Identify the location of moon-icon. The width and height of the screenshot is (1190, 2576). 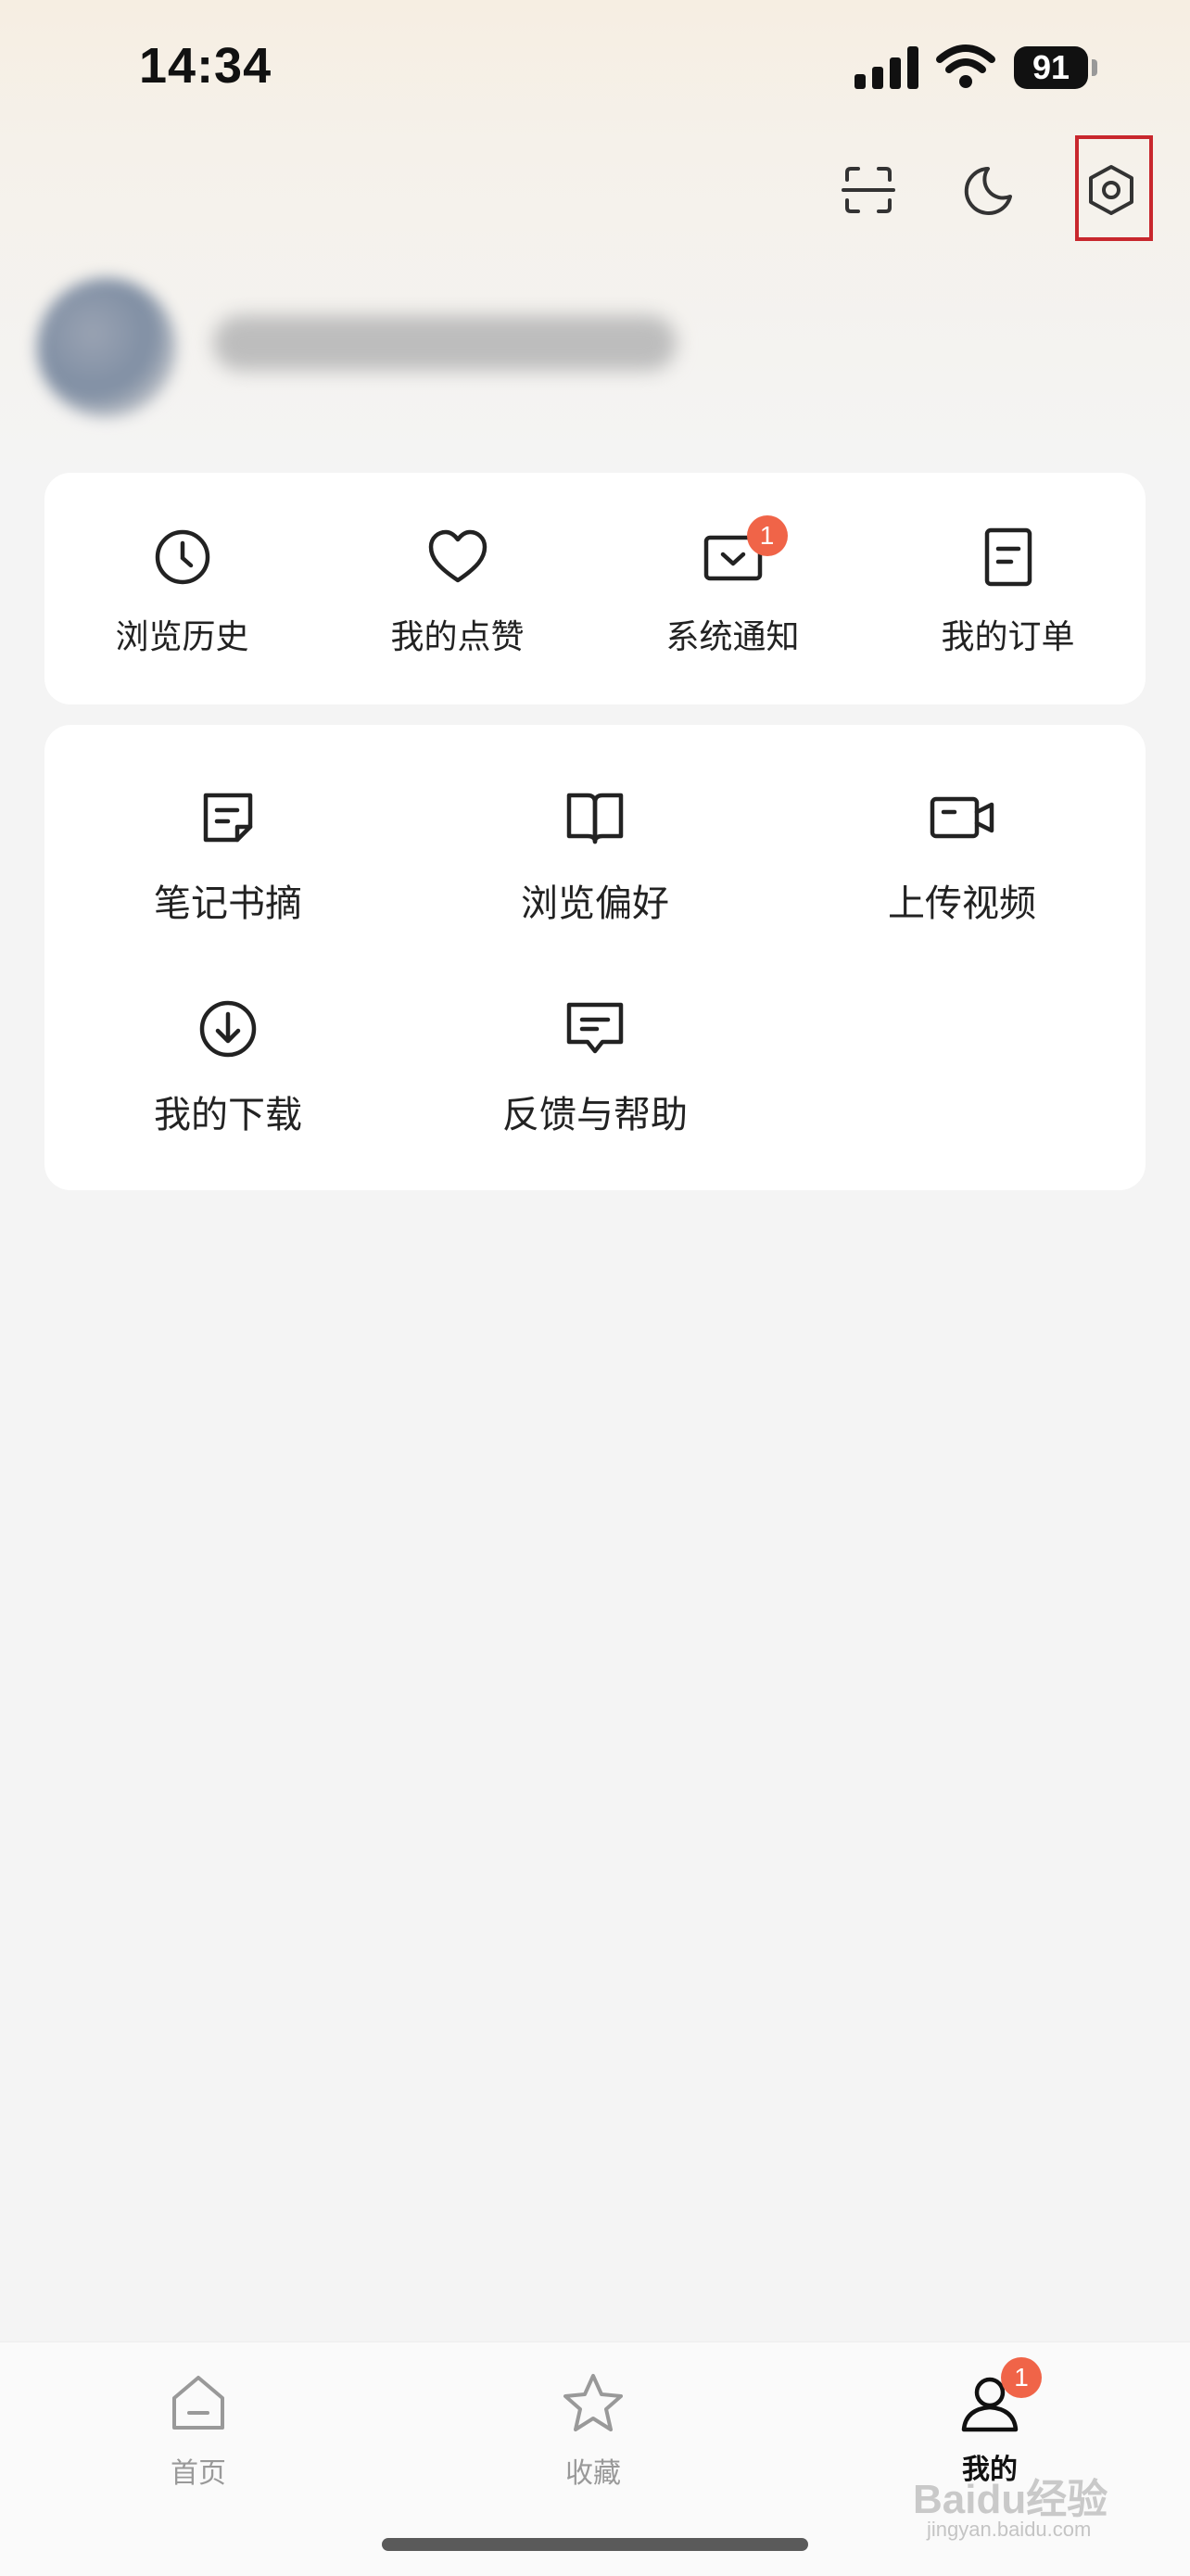
(988, 191).